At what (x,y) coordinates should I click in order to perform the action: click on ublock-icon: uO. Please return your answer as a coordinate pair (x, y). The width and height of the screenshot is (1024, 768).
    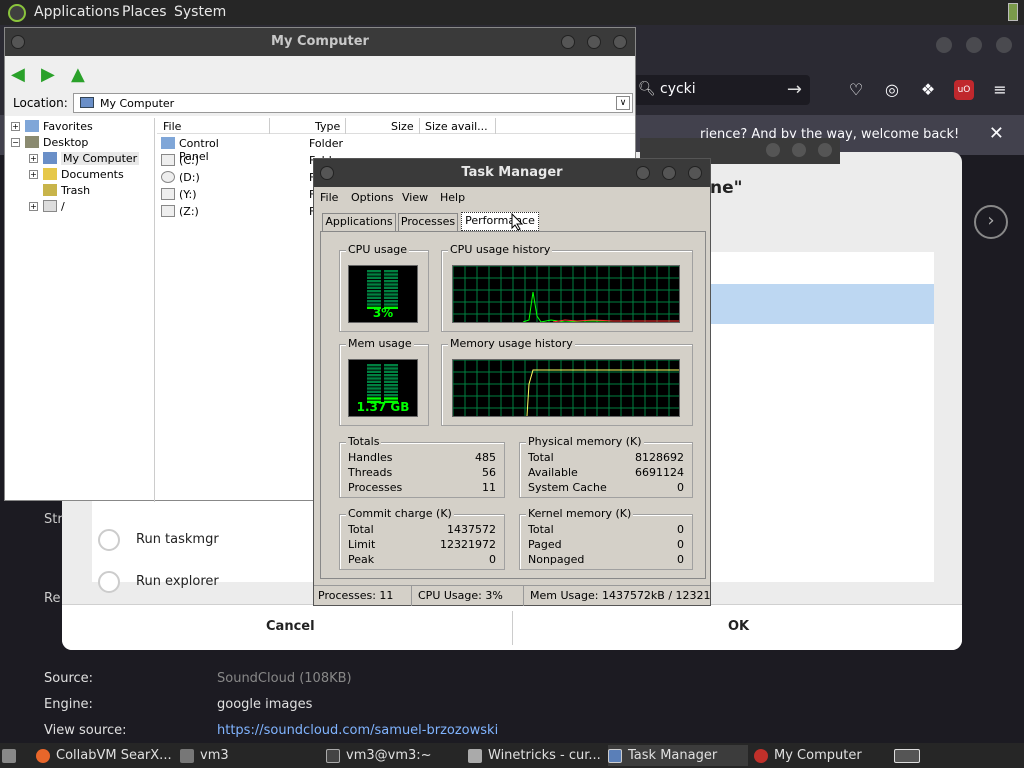
    Looking at the image, I should click on (964, 90).